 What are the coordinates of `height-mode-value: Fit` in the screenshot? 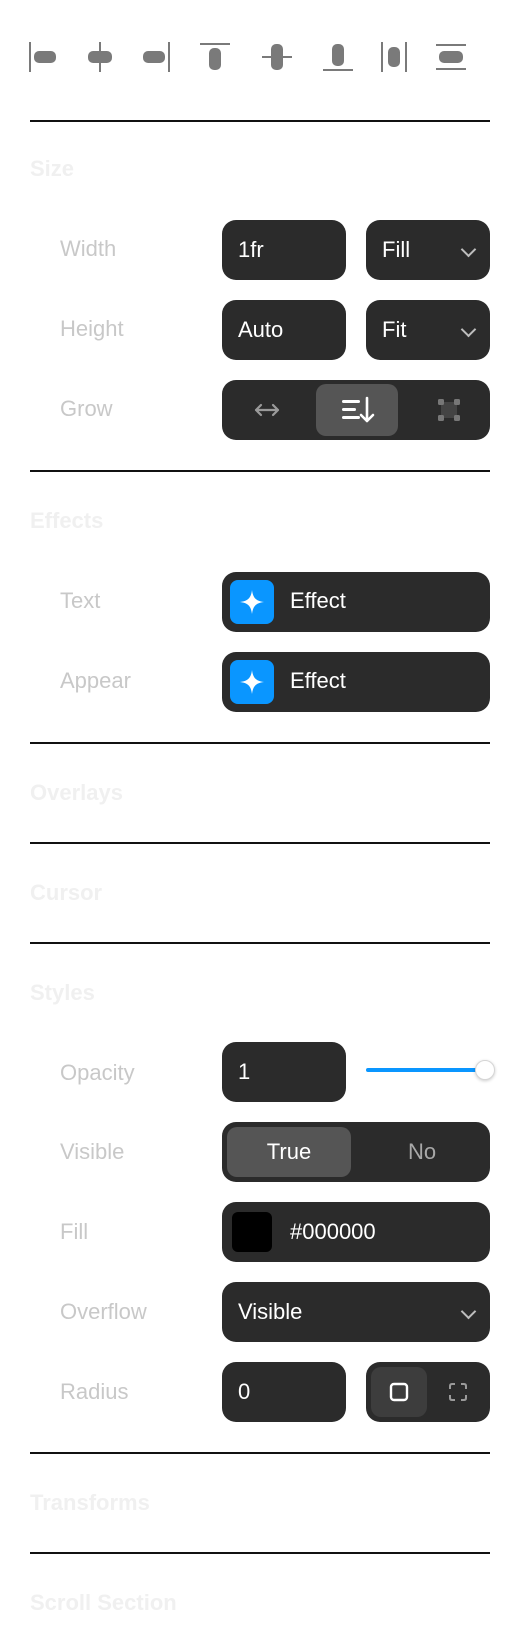 It's located at (394, 329).